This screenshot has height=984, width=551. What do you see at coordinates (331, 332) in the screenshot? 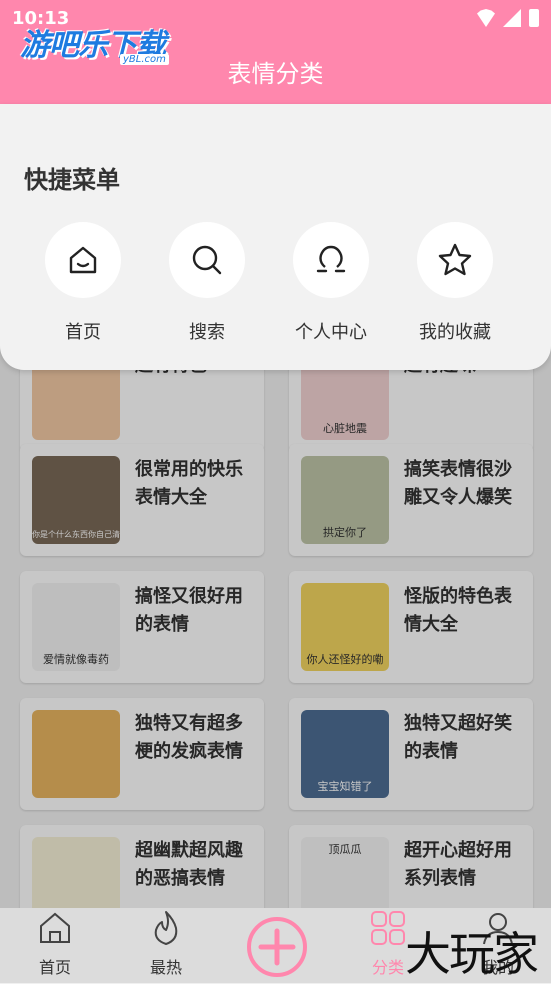
I see `quick-item-label: 个人中心` at bounding box center [331, 332].